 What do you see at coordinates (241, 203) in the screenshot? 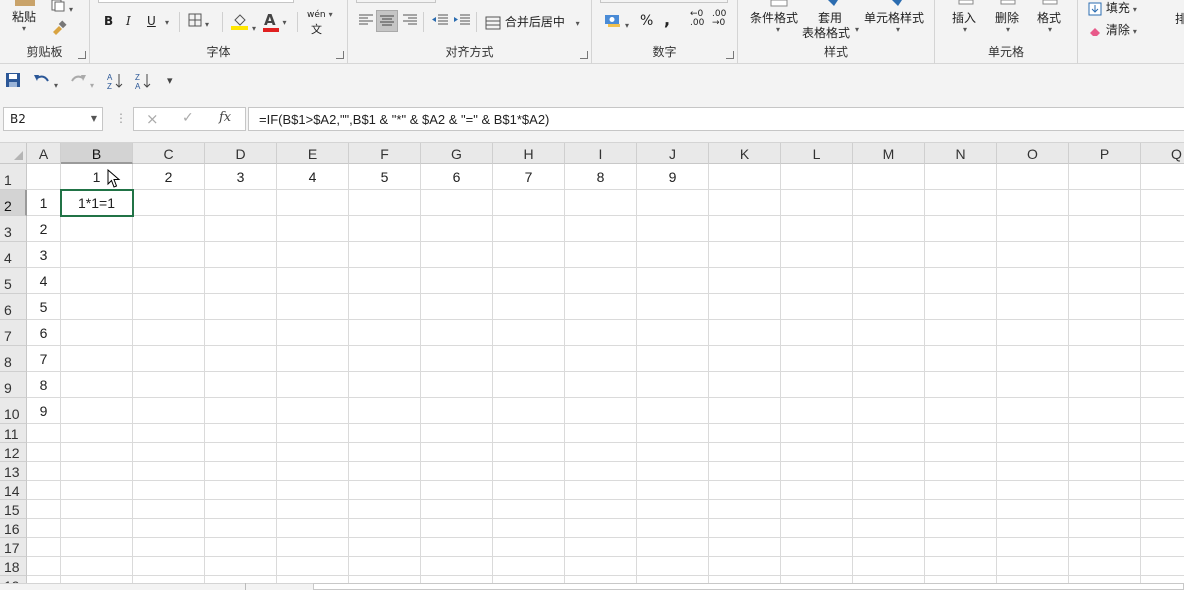
I see `cell-d2` at bounding box center [241, 203].